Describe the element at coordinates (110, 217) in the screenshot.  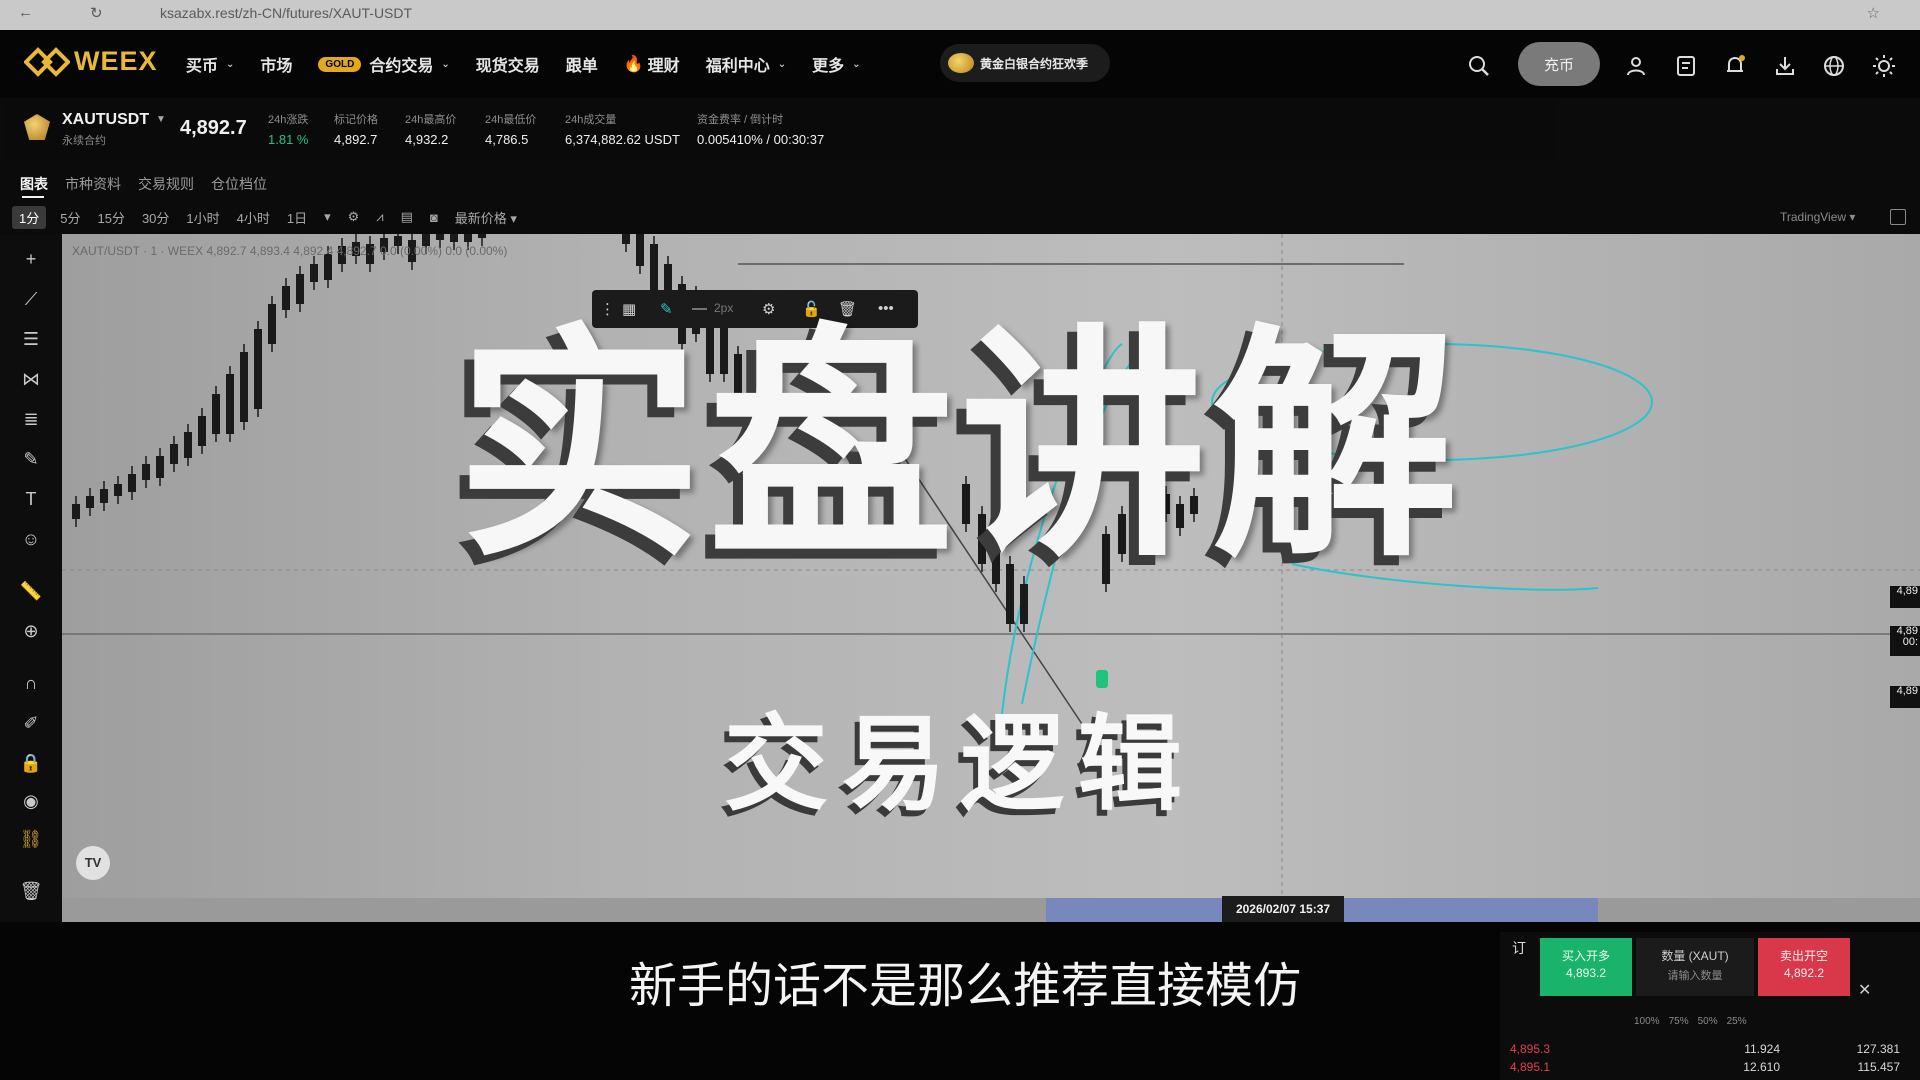
I see `timeframe-15m: 15分` at that location.